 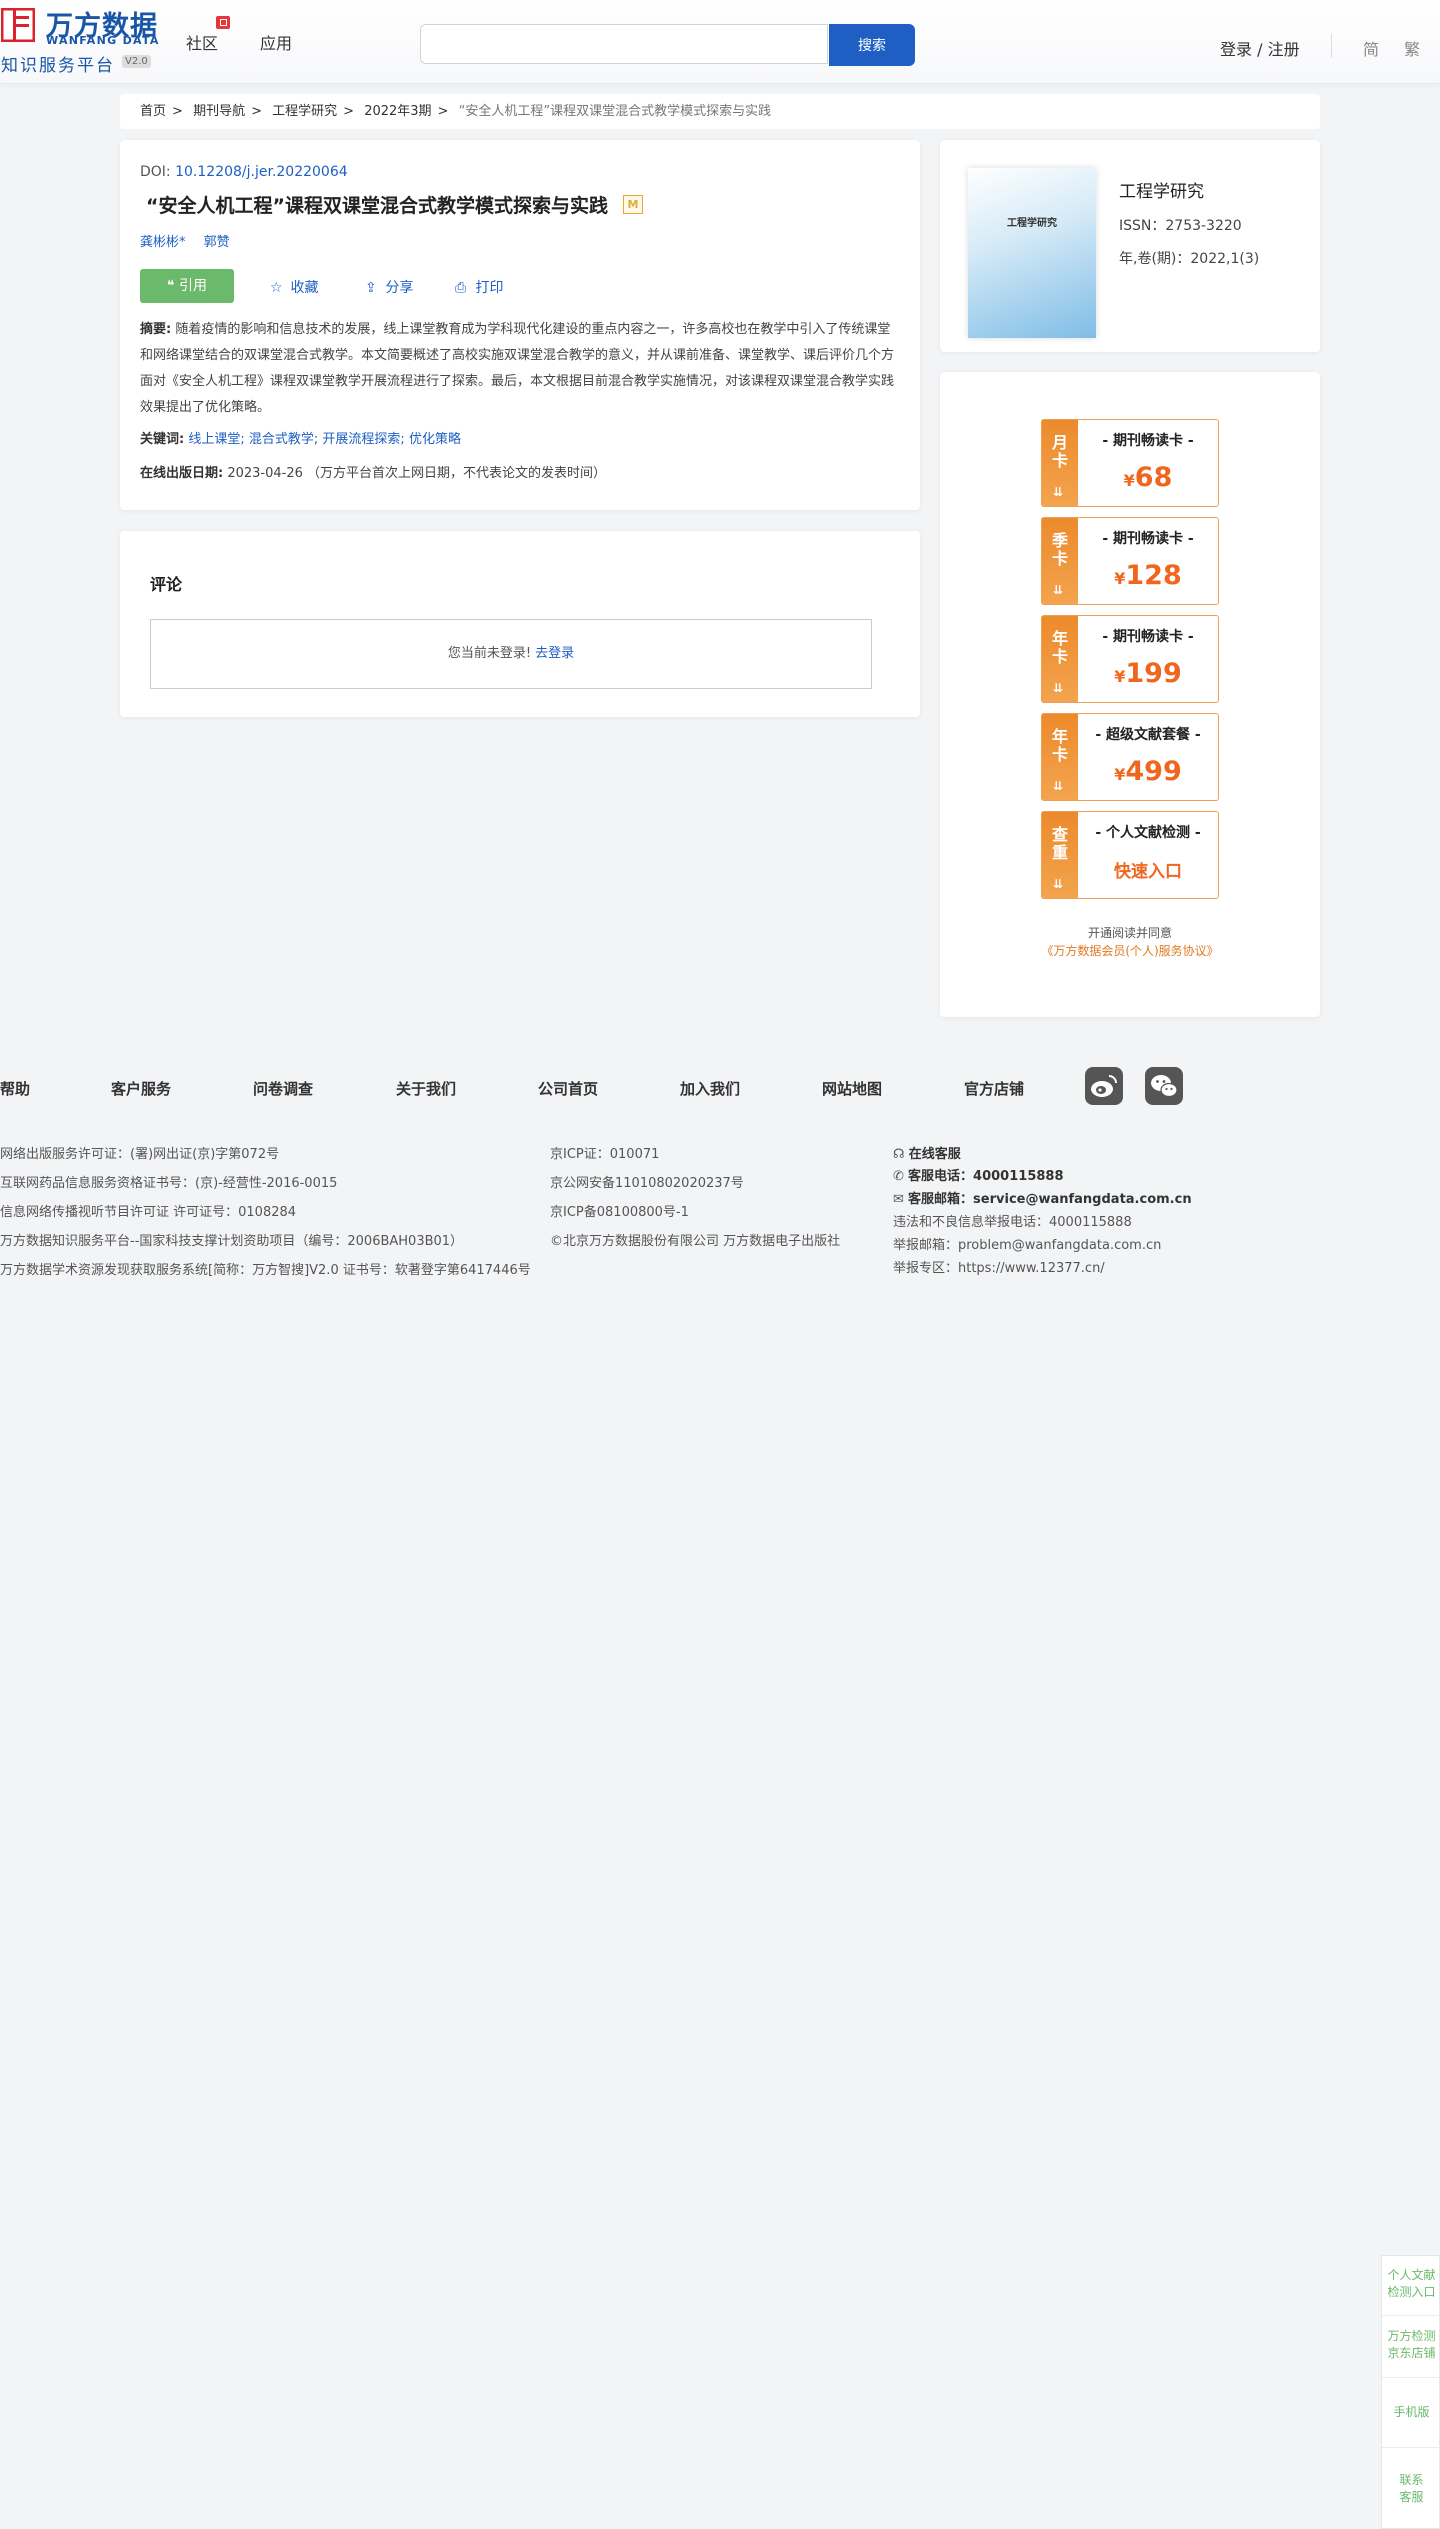 What do you see at coordinates (261, 172) in the screenshot?
I see `doi-link: 10.12208/j.jer.20220064` at bounding box center [261, 172].